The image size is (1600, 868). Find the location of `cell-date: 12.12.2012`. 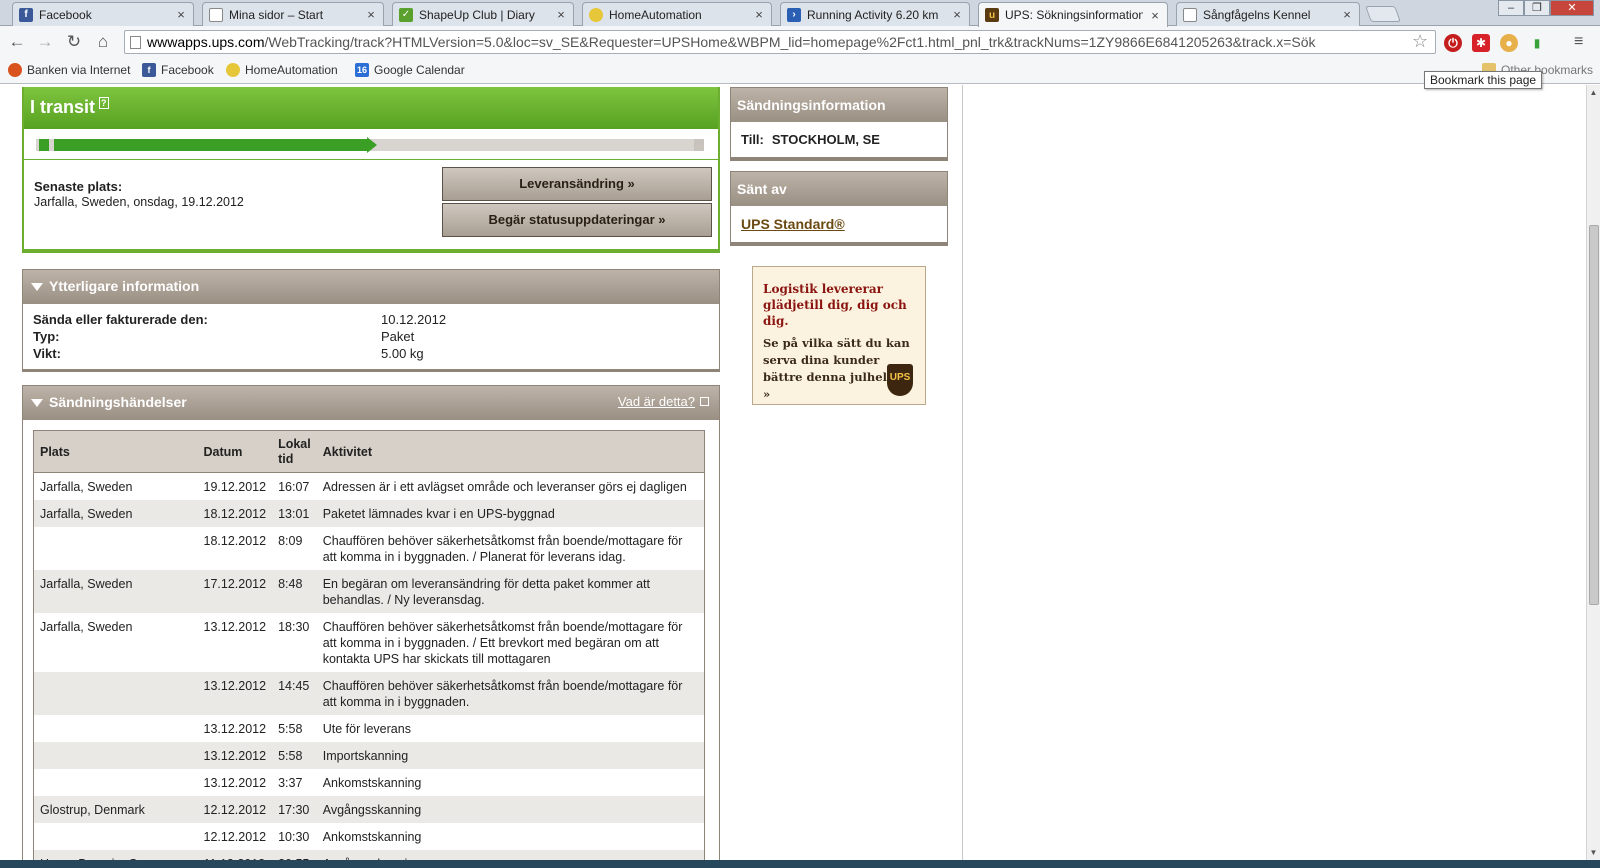

cell-date: 12.12.2012 is located at coordinates (235, 809).